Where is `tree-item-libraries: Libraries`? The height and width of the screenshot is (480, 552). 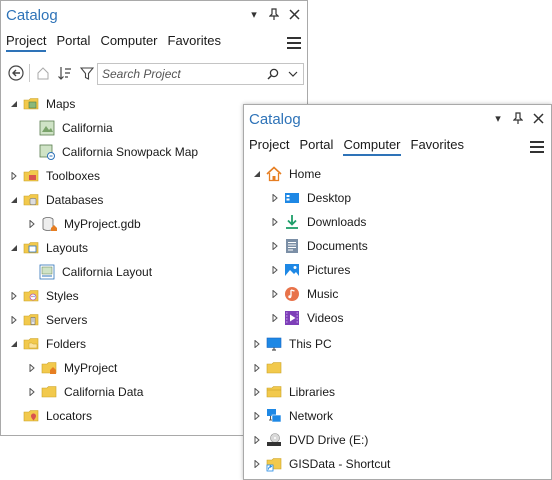
tree-item-libraries: Libraries is located at coordinates (293, 392).